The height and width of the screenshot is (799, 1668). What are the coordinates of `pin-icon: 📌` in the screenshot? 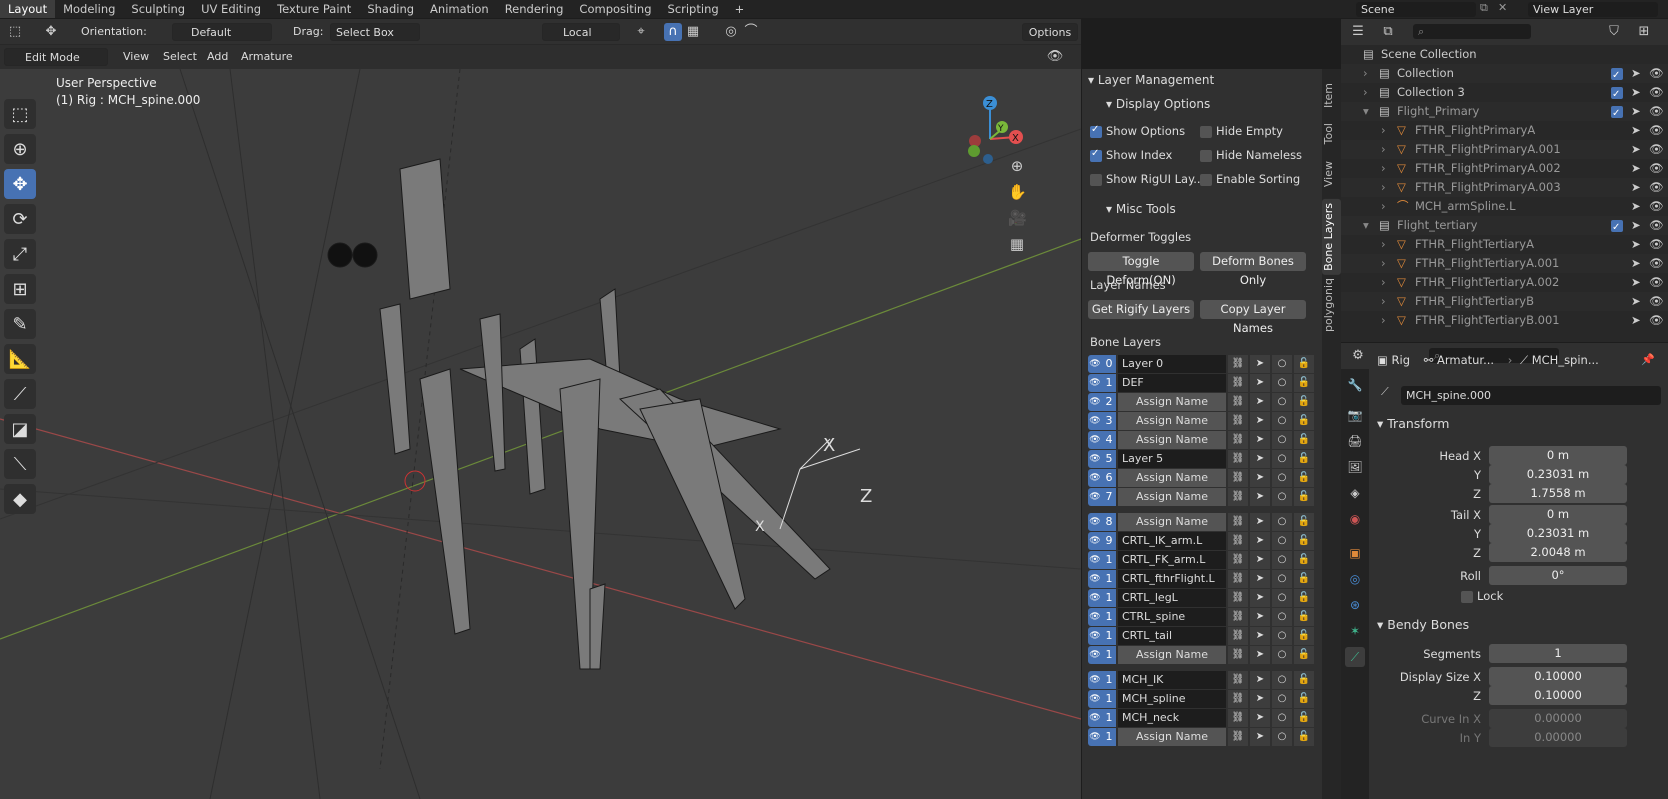 It's located at (1648, 359).